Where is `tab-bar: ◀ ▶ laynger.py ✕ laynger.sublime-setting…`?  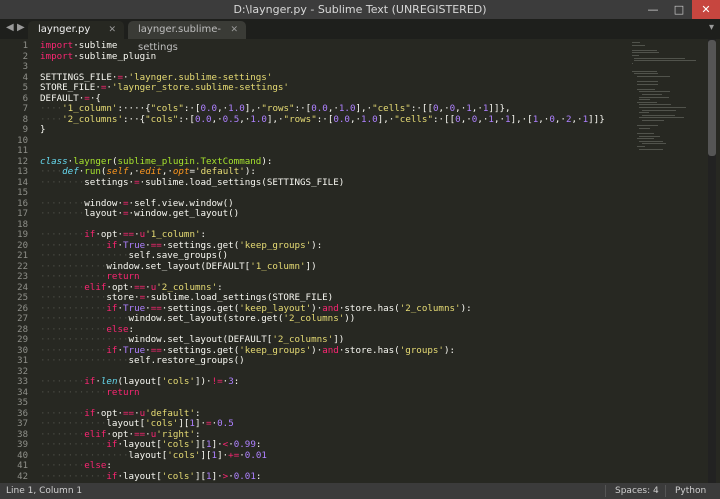 tab-bar: ◀ ▶ laynger.py ✕ laynger.sublime-setting… is located at coordinates (360, 36).